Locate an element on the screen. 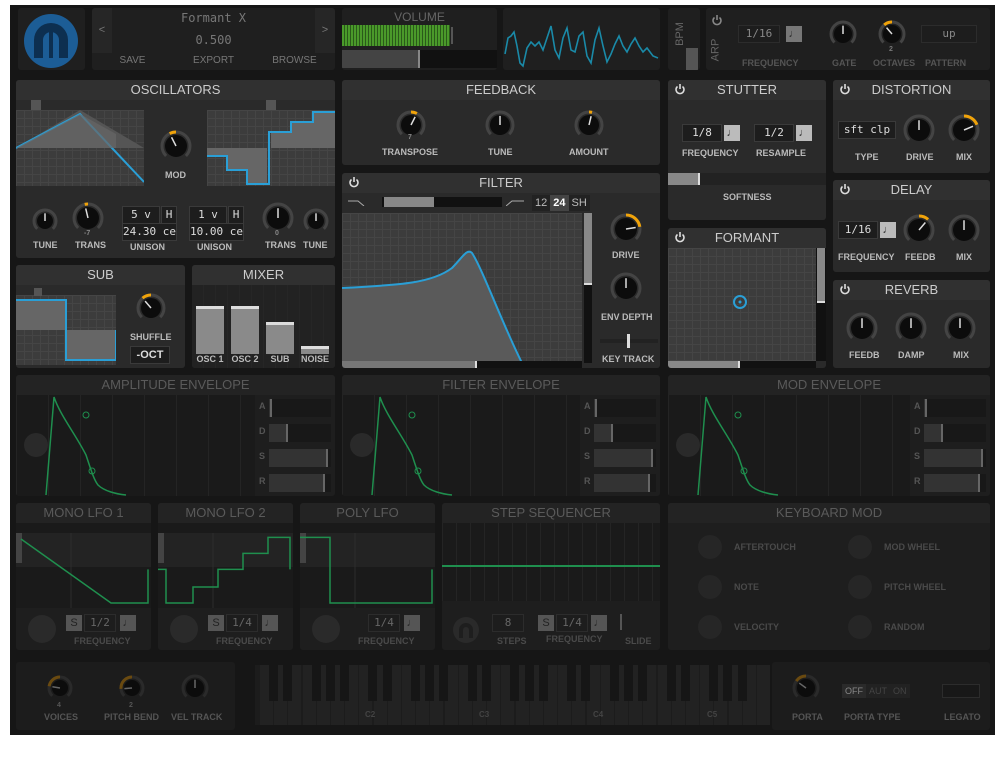  distortion-type-select: sft clp is located at coordinates (867, 130).